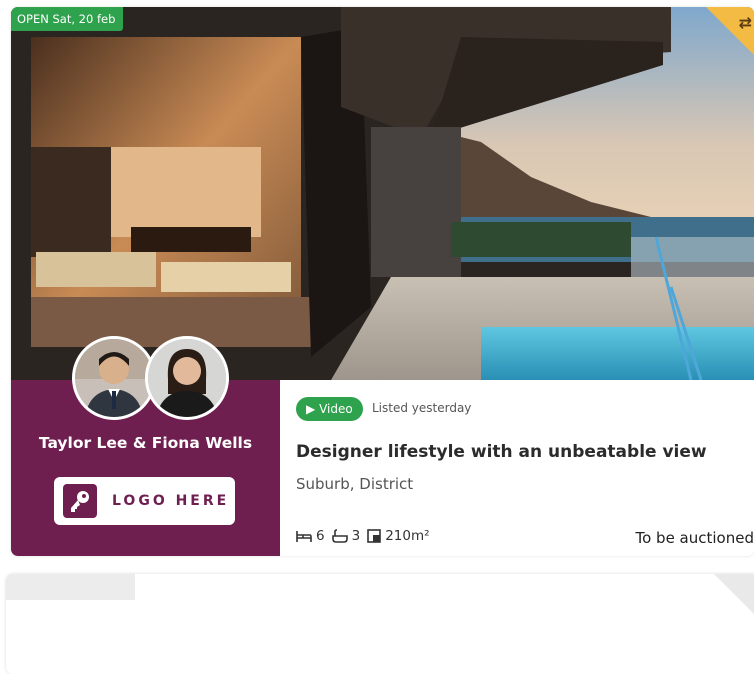  What do you see at coordinates (339, 536) in the screenshot?
I see `bath-icon` at bounding box center [339, 536].